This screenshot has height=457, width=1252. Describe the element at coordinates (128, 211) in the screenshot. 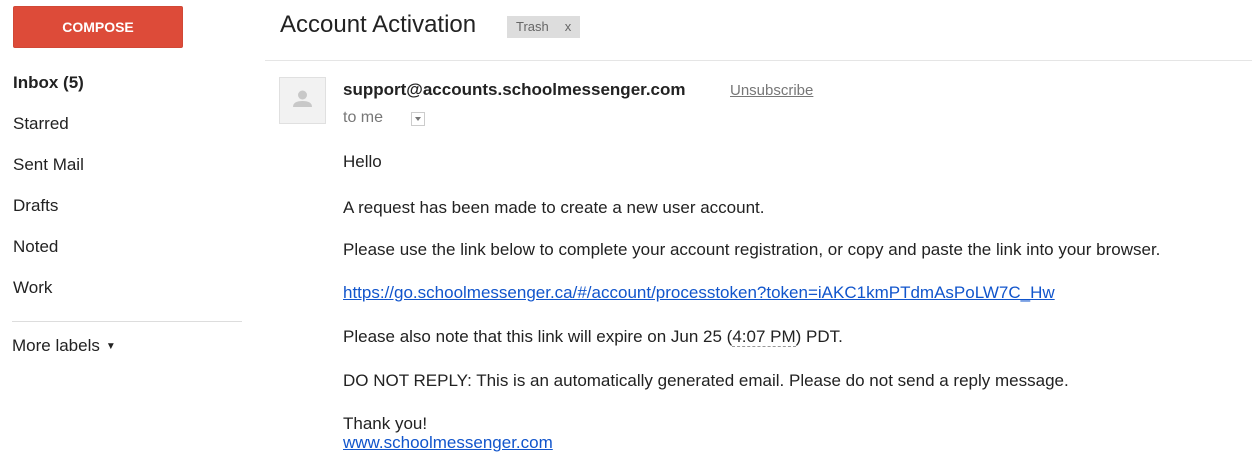

I see `nav-item-drafts: Drafts` at that location.